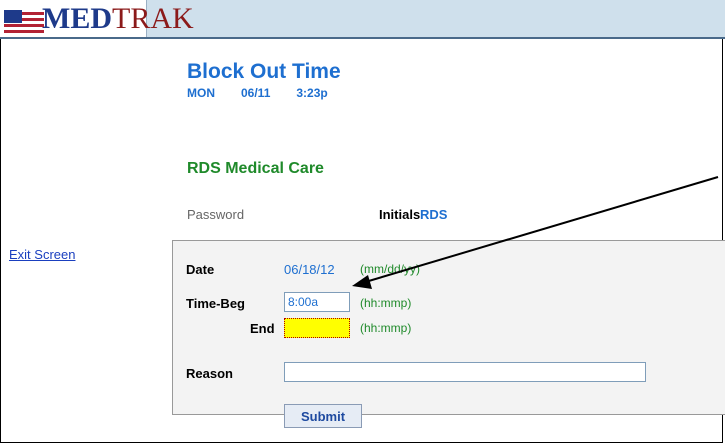 The image size is (725, 445). I want to click on date-line: MON 06/11 3:23p, so click(257, 93).